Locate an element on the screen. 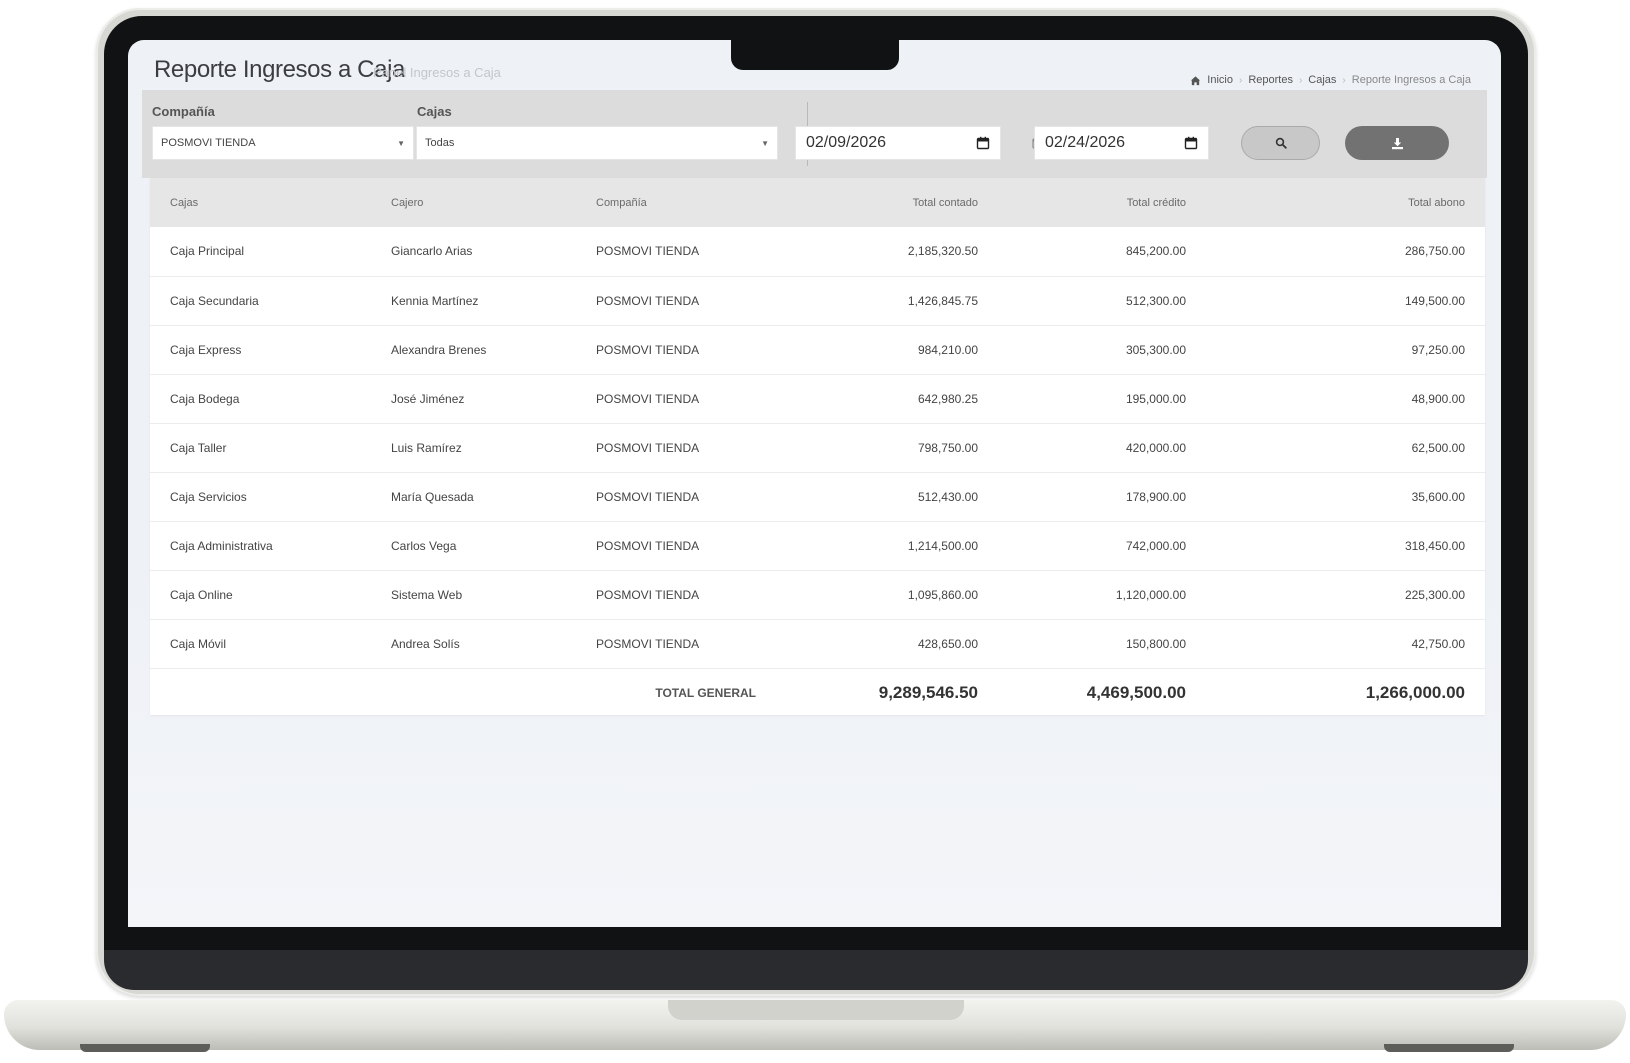  cell-caja: Caja Móvil is located at coordinates (260, 644).